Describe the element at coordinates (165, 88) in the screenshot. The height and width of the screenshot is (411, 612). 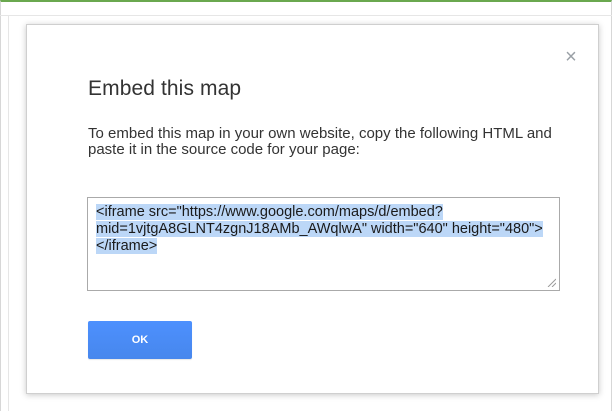
I see `dialog-title: Embed this map` at that location.